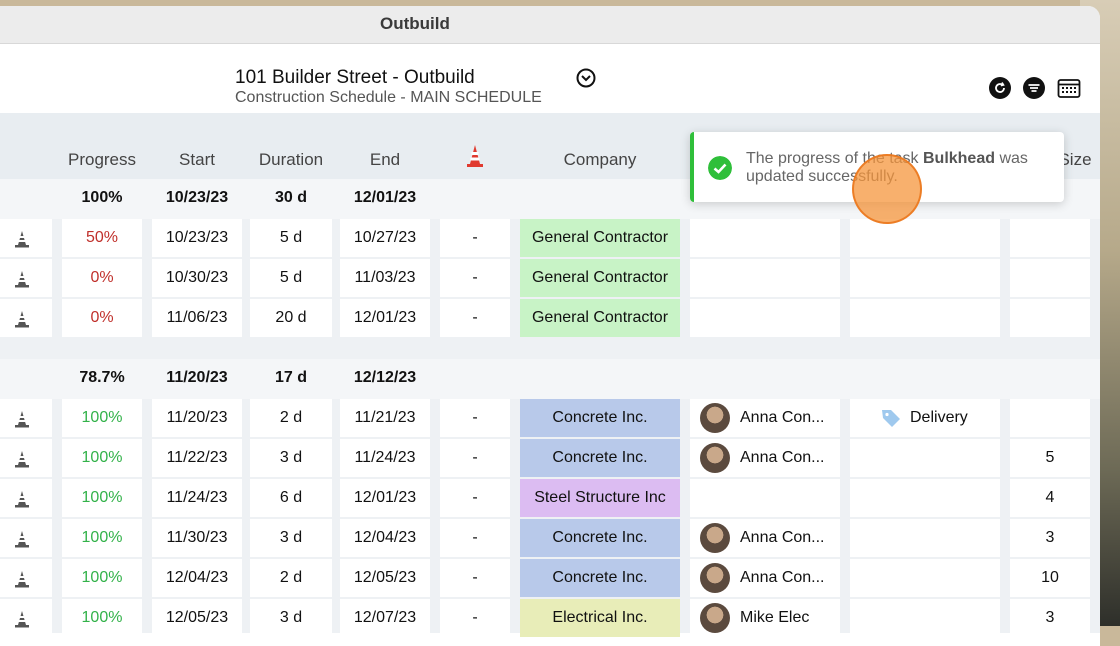 The width and height of the screenshot is (1120, 646). What do you see at coordinates (385, 160) in the screenshot?
I see `column-header-end: End` at bounding box center [385, 160].